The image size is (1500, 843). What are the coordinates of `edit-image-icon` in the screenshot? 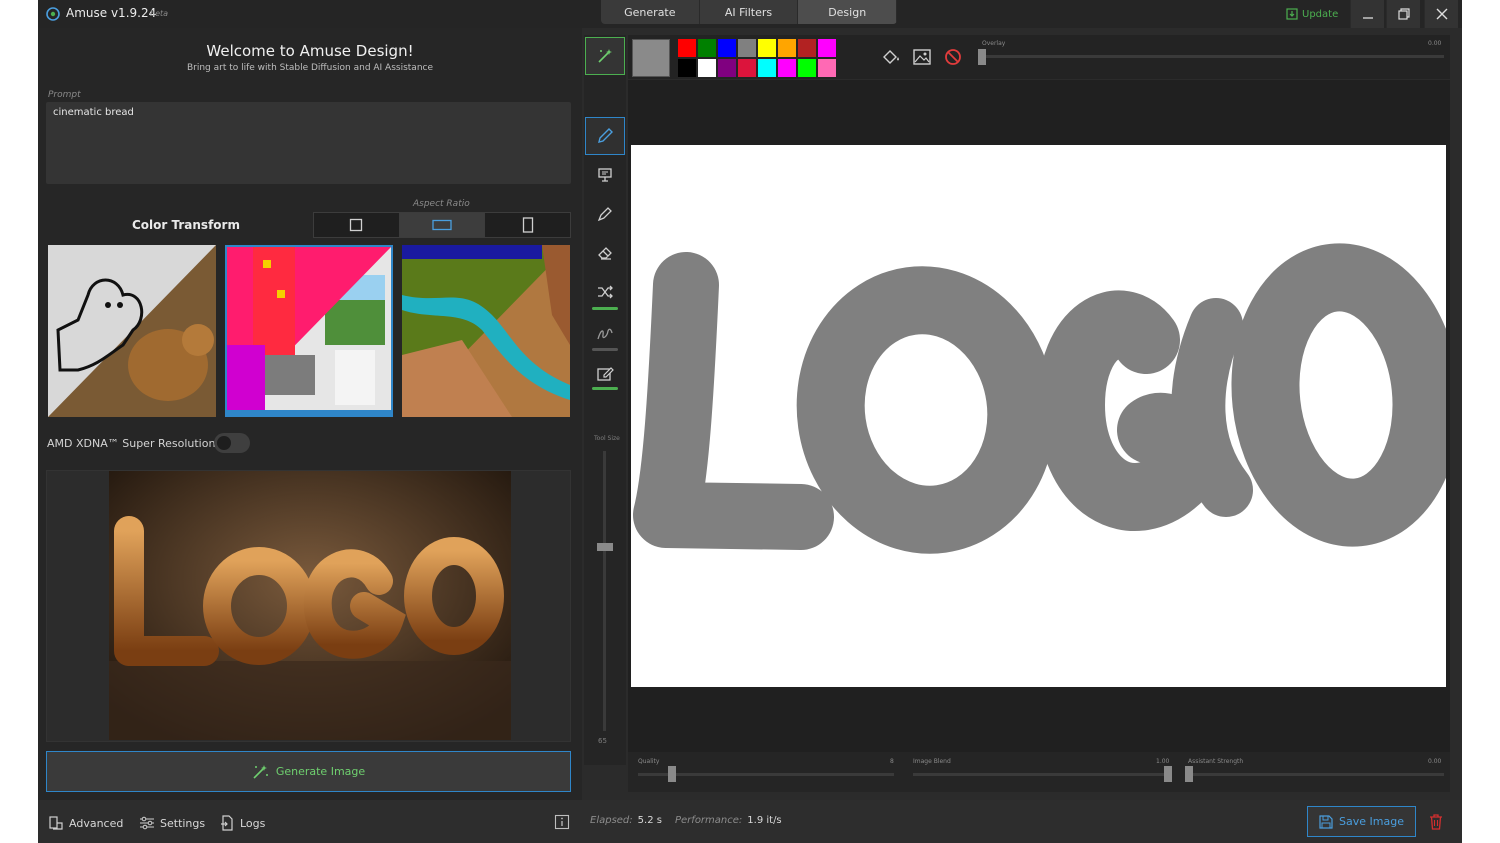 It's located at (605, 374).